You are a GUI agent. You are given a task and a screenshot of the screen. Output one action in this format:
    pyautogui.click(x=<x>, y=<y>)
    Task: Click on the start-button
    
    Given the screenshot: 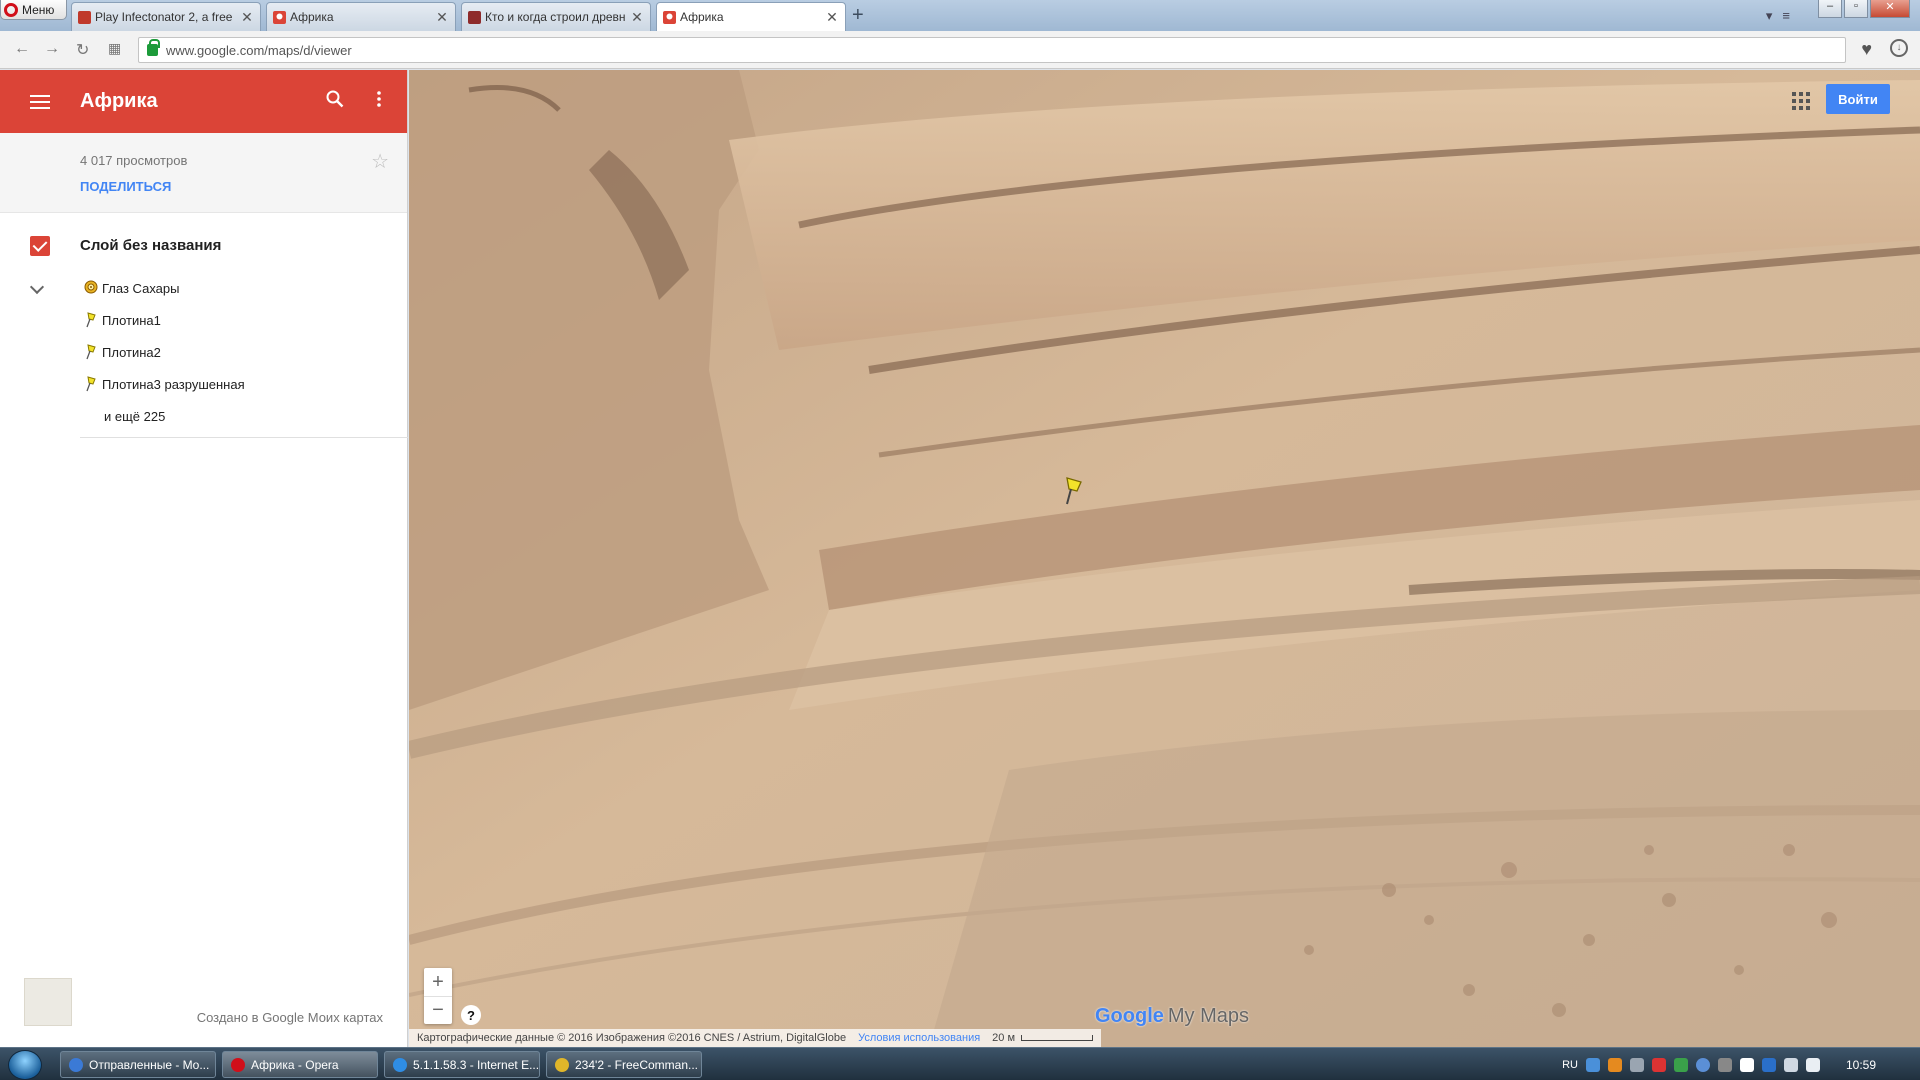 What is the action you would take?
    pyautogui.click(x=25, y=1065)
    